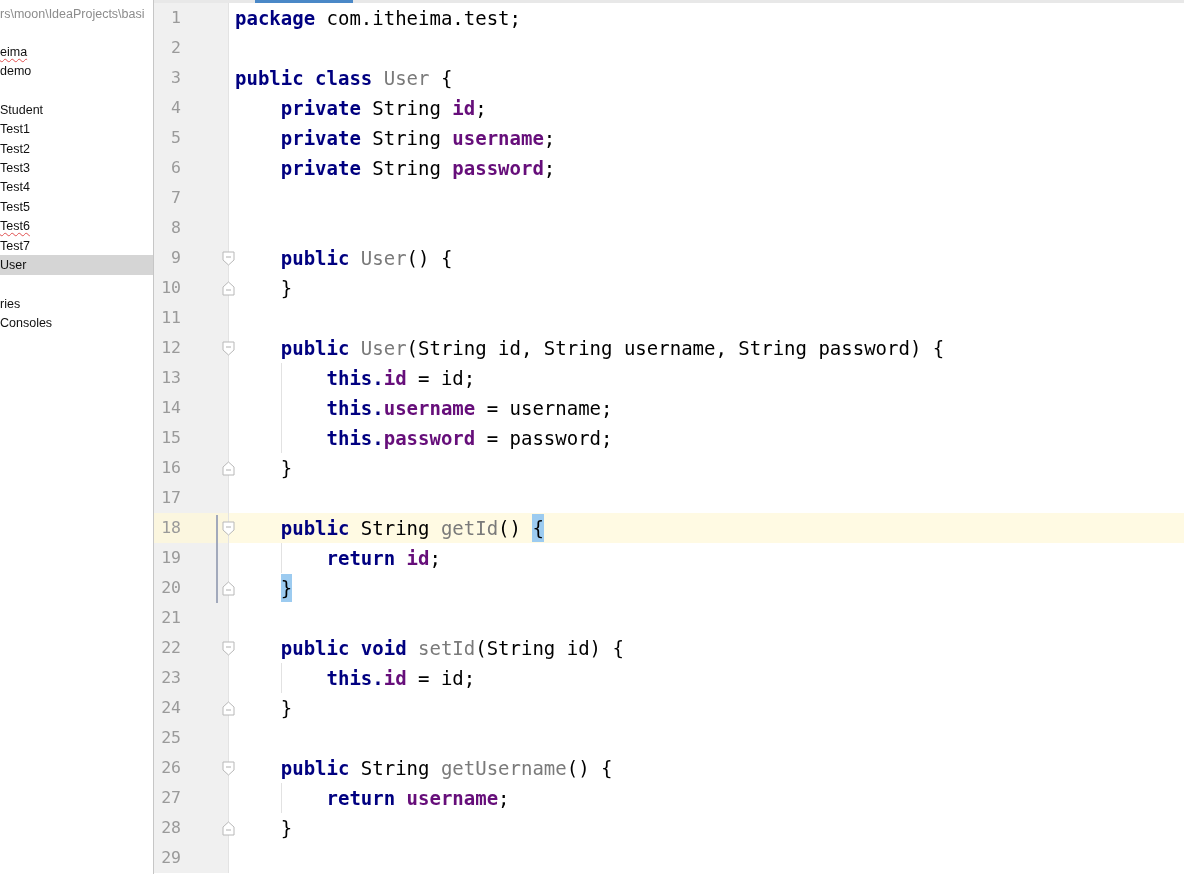 The width and height of the screenshot is (1184, 874). I want to click on line-number: 17, so click(171, 498).